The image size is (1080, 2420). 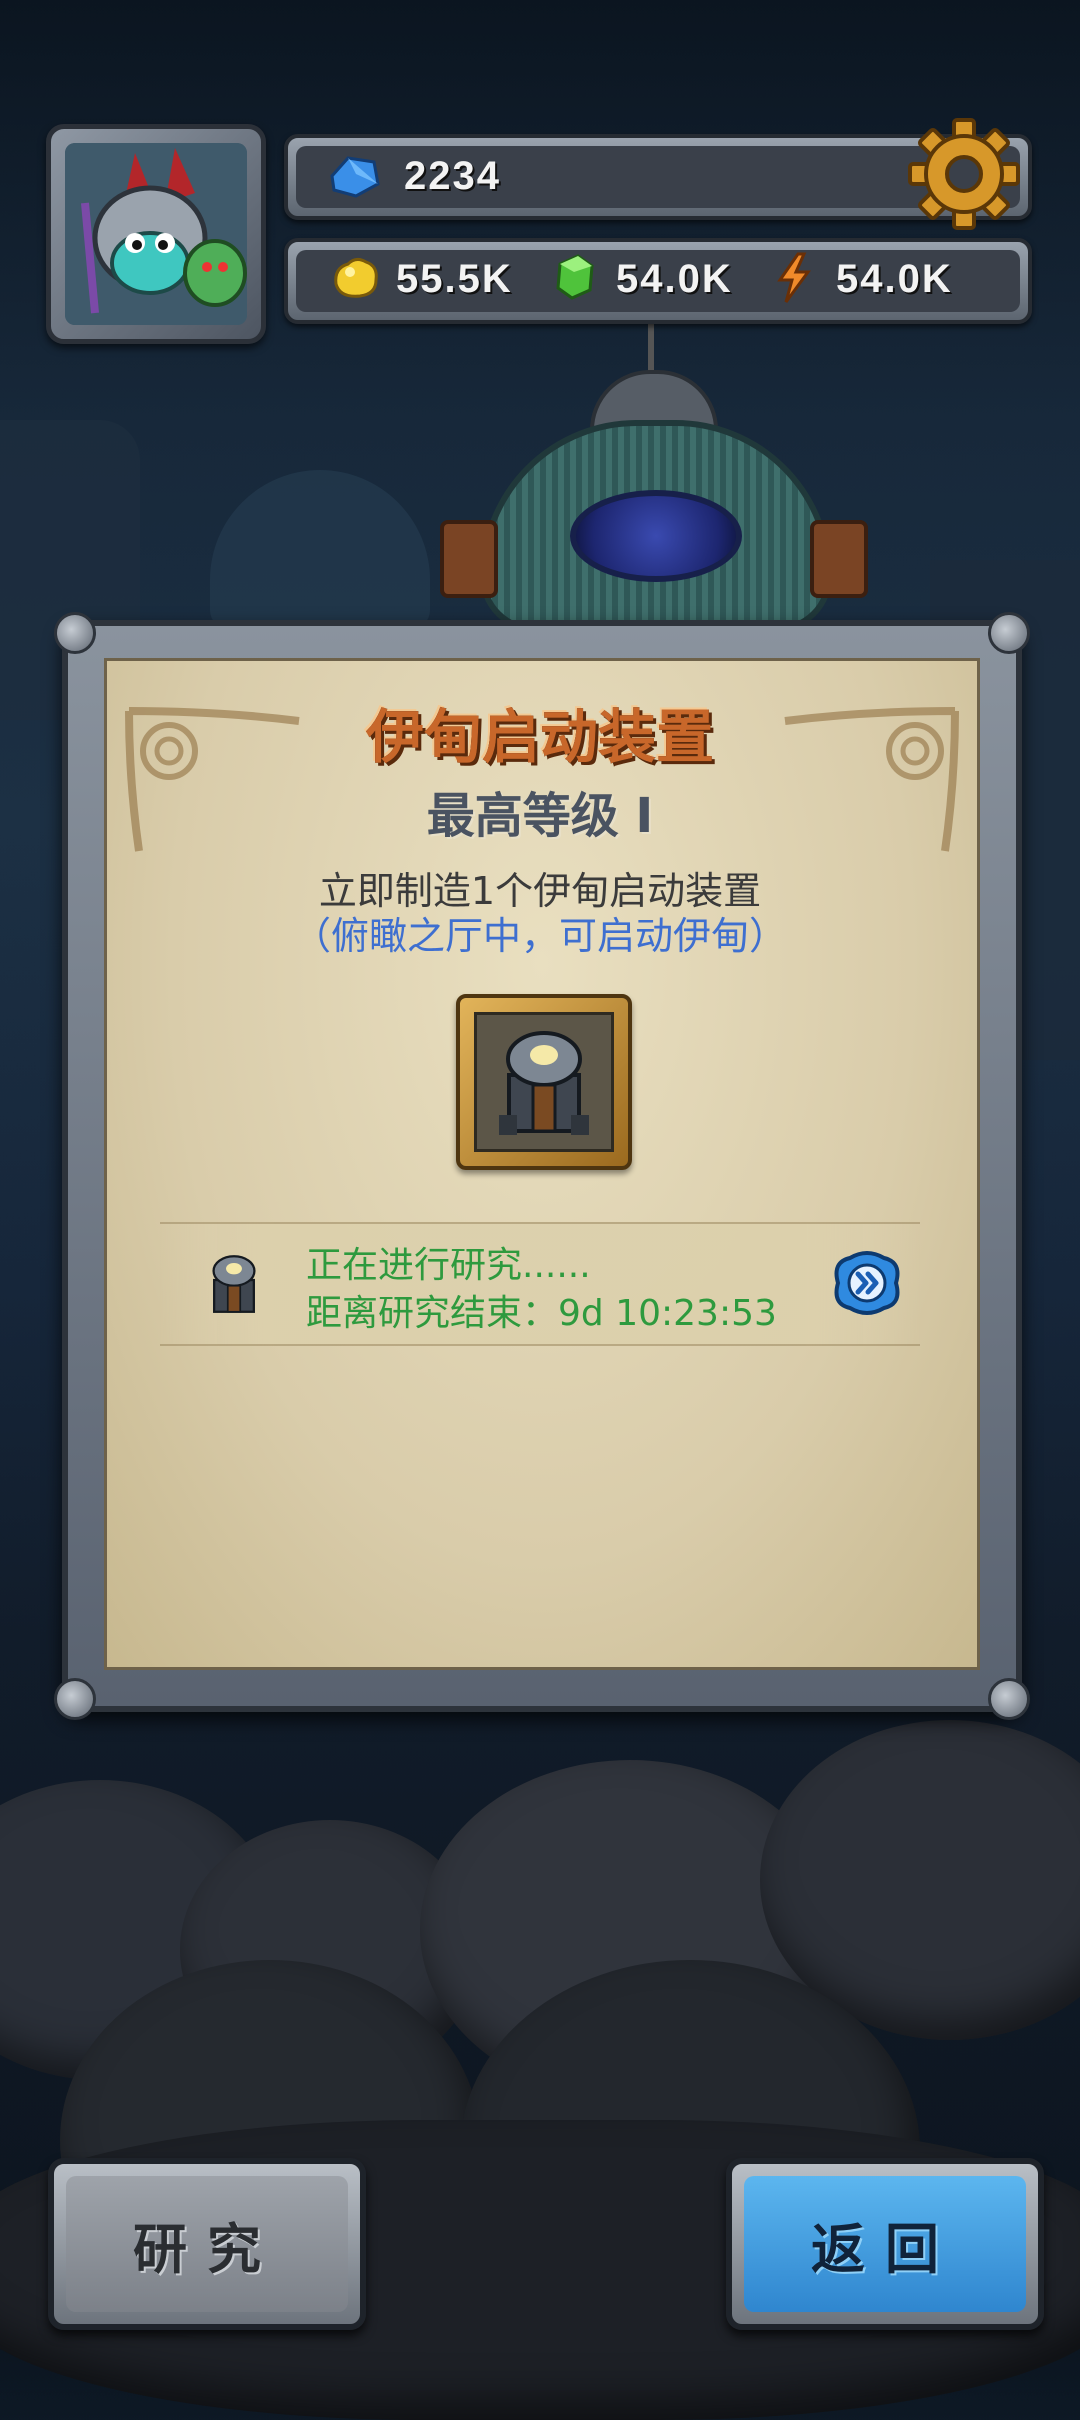 I want to click on hero-portrait-icon, so click(x=156, y=234).